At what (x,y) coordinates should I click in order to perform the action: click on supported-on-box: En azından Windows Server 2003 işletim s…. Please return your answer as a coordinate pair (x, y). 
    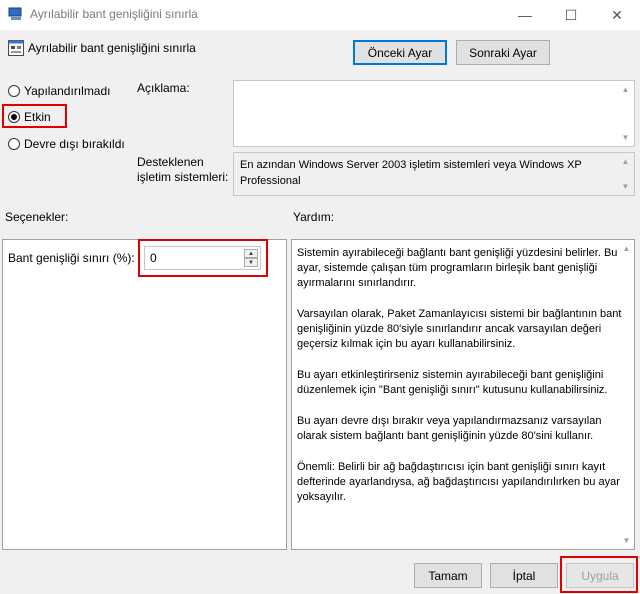
    Looking at the image, I should click on (434, 174).